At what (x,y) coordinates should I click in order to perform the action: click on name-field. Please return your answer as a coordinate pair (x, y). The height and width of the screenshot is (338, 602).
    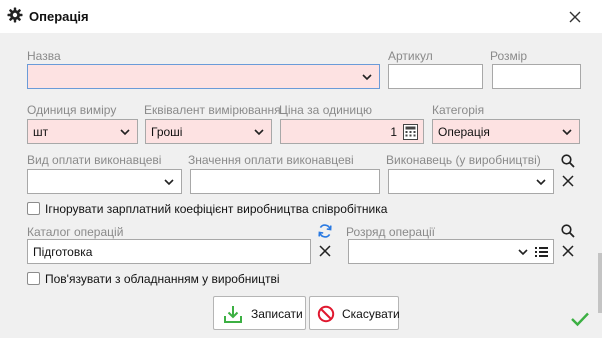
    Looking at the image, I should click on (203, 76).